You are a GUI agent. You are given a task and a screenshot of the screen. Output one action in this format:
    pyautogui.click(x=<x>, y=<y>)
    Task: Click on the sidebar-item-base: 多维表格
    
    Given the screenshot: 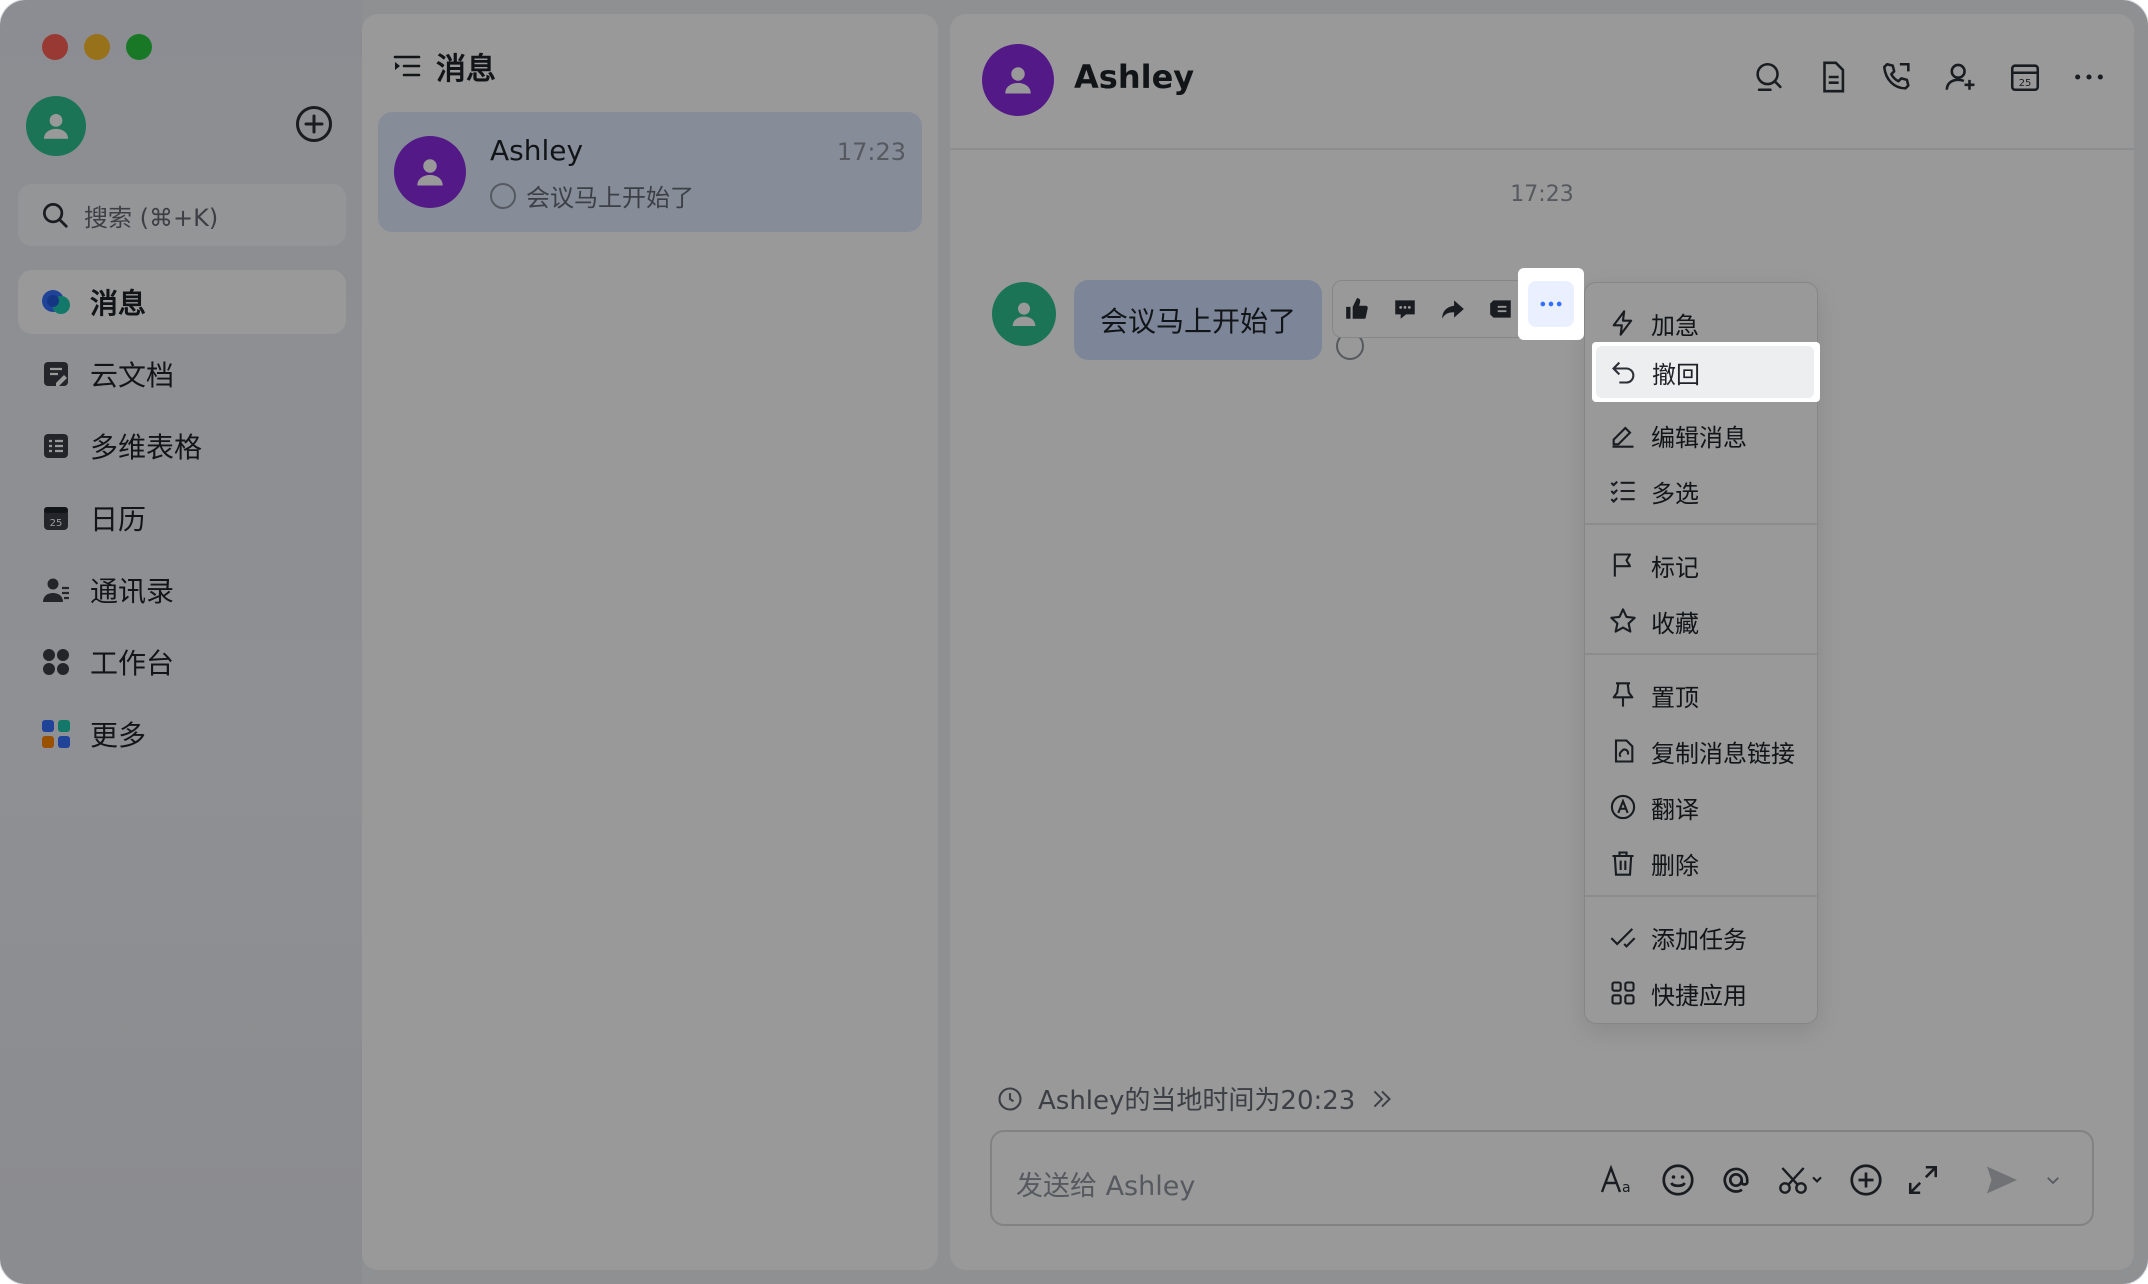 What is the action you would take?
    pyautogui.click(x=182, y=446)
    